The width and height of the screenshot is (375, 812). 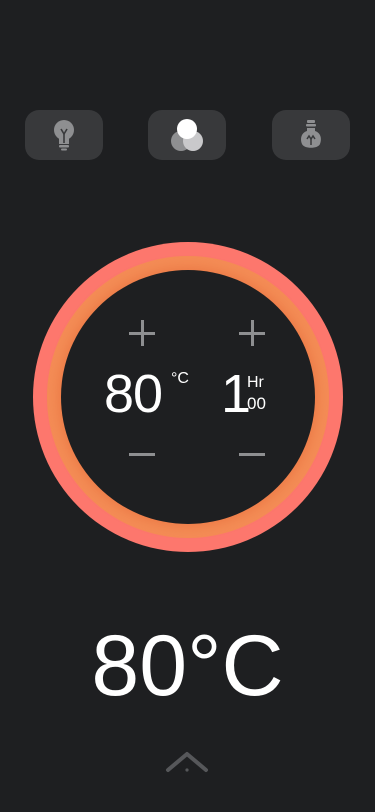 I want to click on lightbulb-icon, so click(x=64, y=135).